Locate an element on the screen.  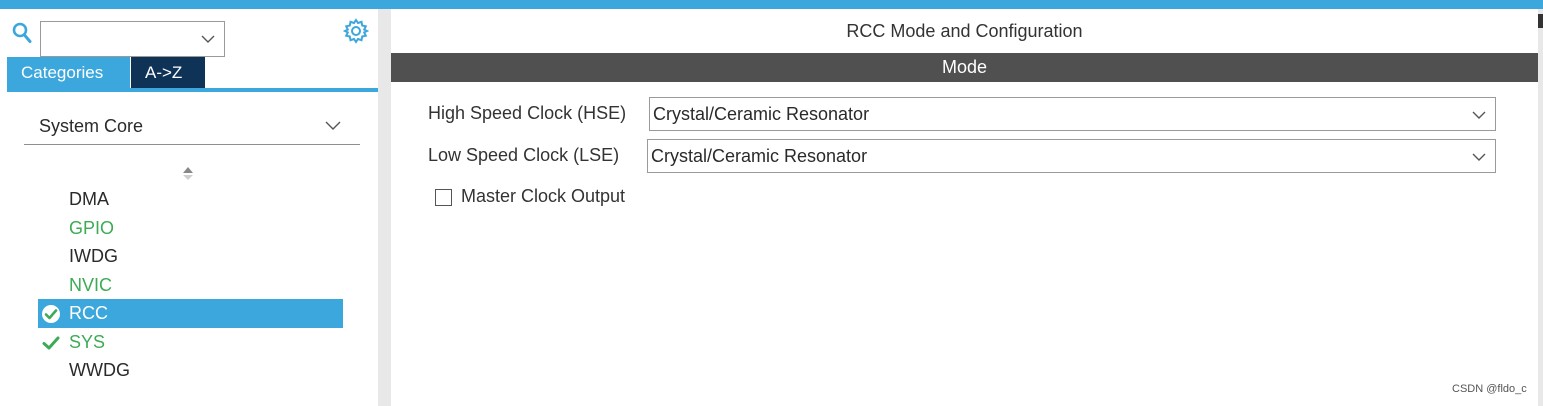
peripheral-list: DMA GPIO IWDG NVIC RCC SYS WWDG is located at coordinates (190, 285).